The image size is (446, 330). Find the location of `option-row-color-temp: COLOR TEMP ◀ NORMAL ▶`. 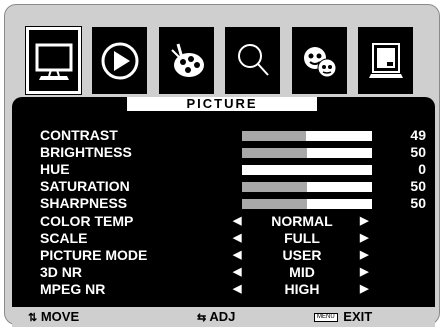

option-row-color-temp: COLOR TEMP ◀ NORMAL ▶ is located at coordinates (235, 221).